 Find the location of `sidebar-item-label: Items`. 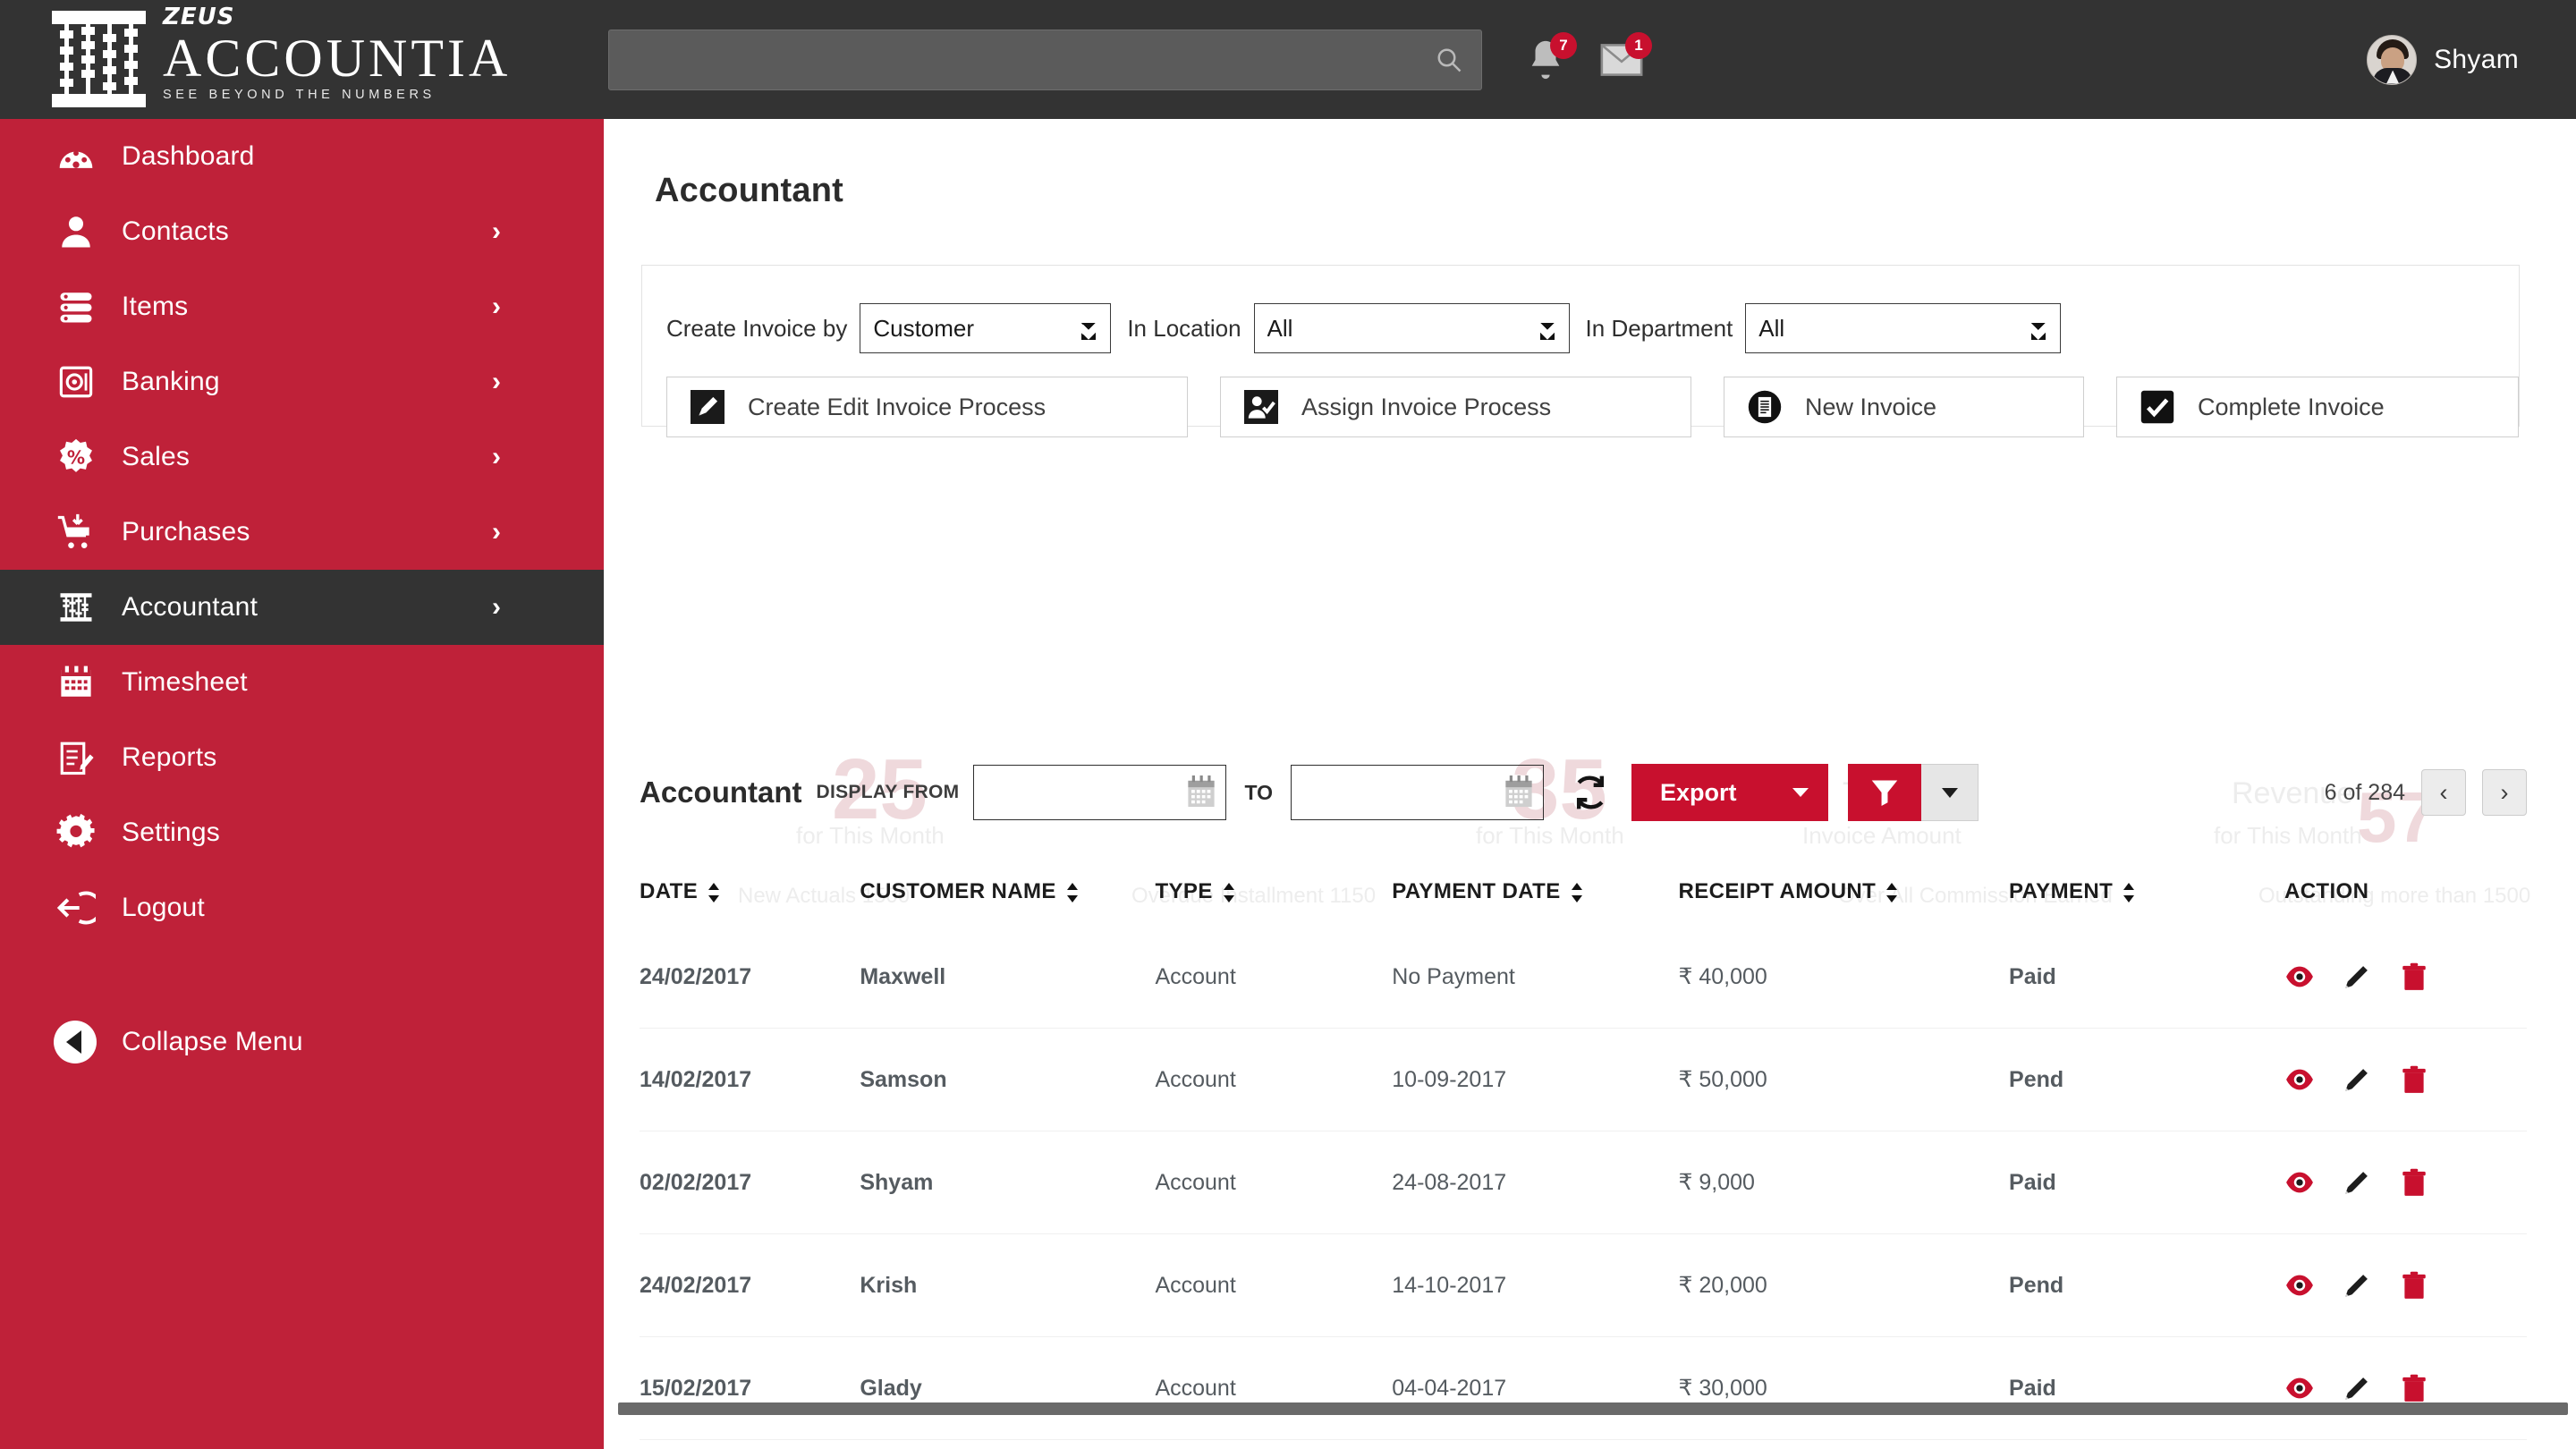

sidebar-item-label: Items is located at coordinates (155, 306).